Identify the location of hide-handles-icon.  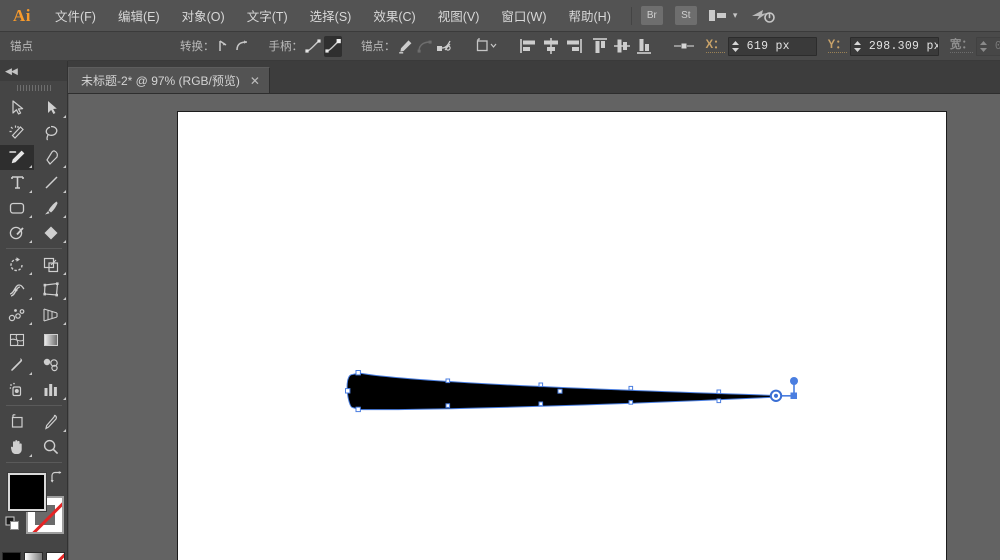
(333, 46).